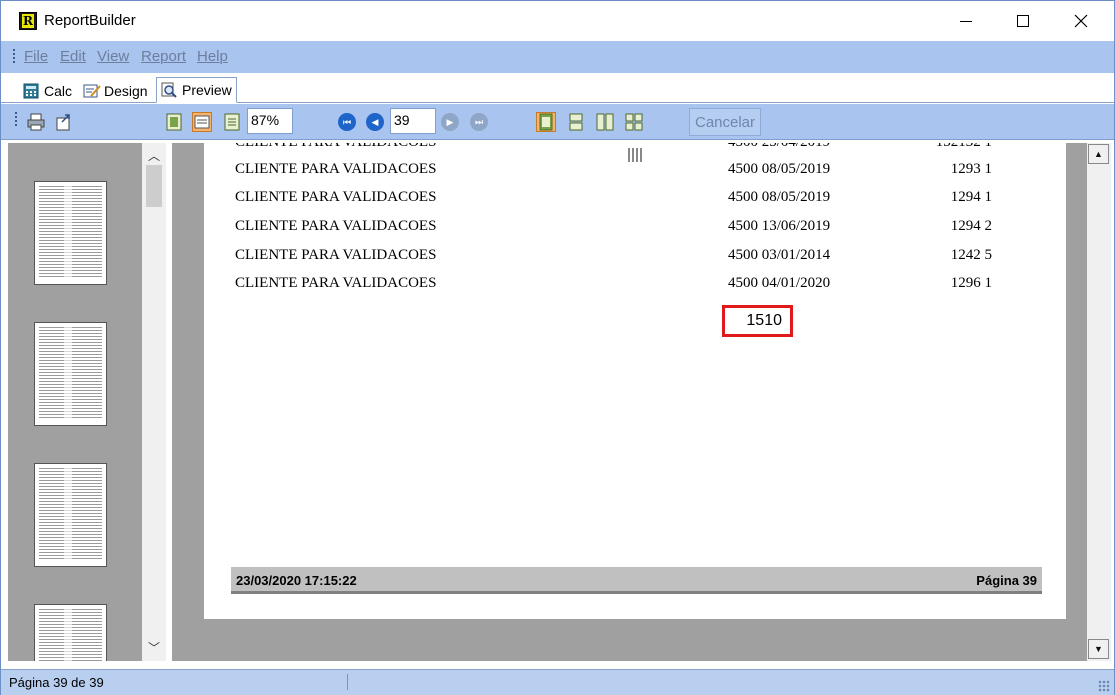 The height and width of the screenshot is (695, 1115). I want to click on total-value-highlight: 1510, so click(757, 321).